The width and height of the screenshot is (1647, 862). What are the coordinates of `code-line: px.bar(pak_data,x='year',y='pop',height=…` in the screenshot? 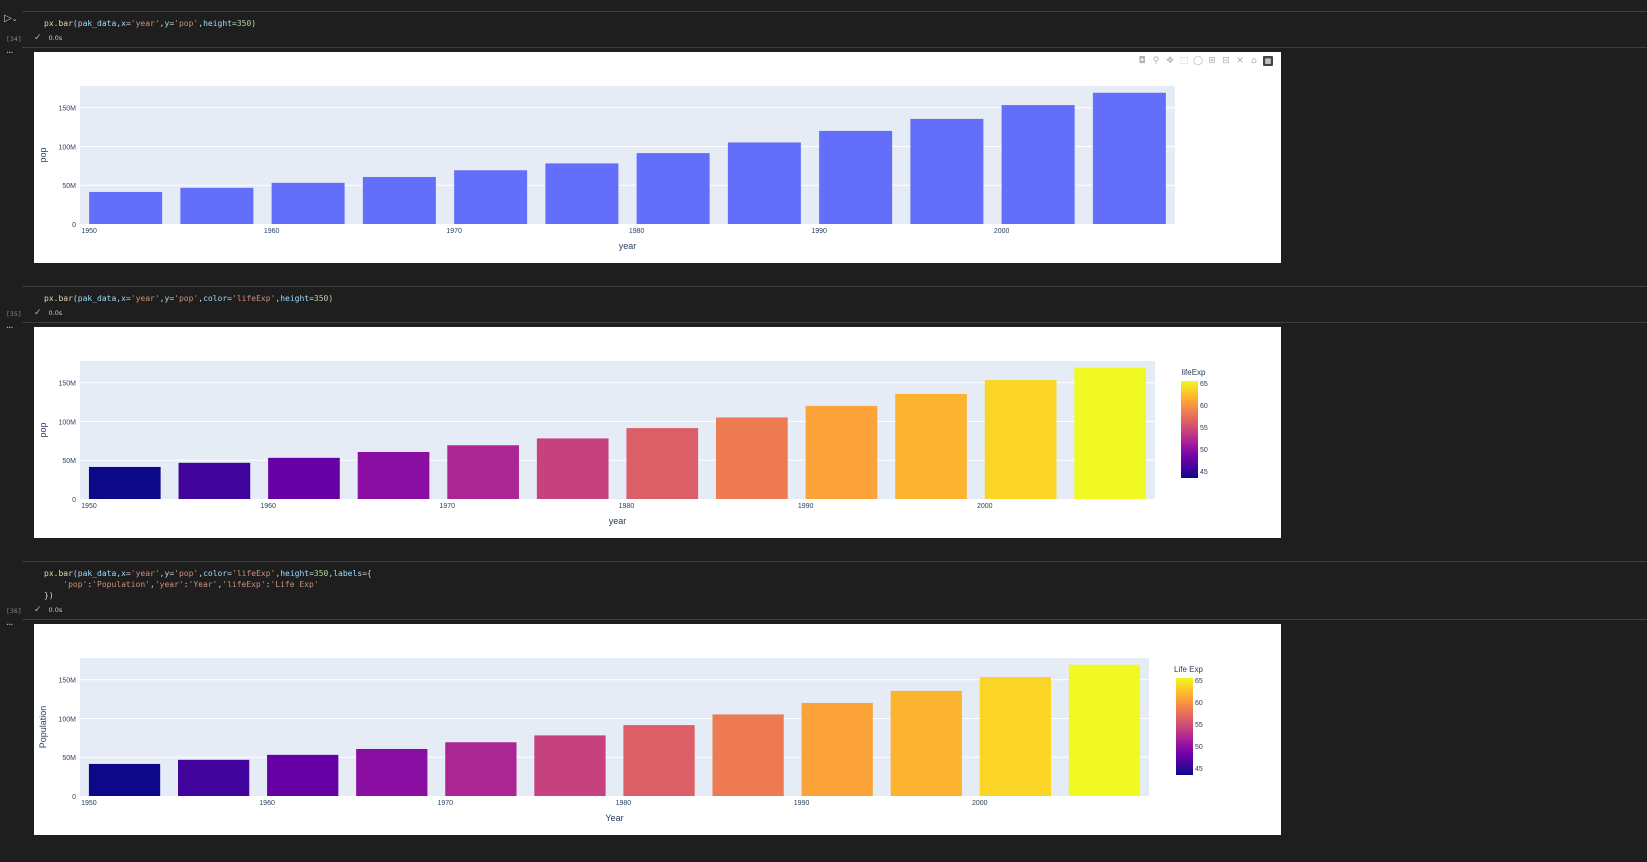 It's located at (150, 23).